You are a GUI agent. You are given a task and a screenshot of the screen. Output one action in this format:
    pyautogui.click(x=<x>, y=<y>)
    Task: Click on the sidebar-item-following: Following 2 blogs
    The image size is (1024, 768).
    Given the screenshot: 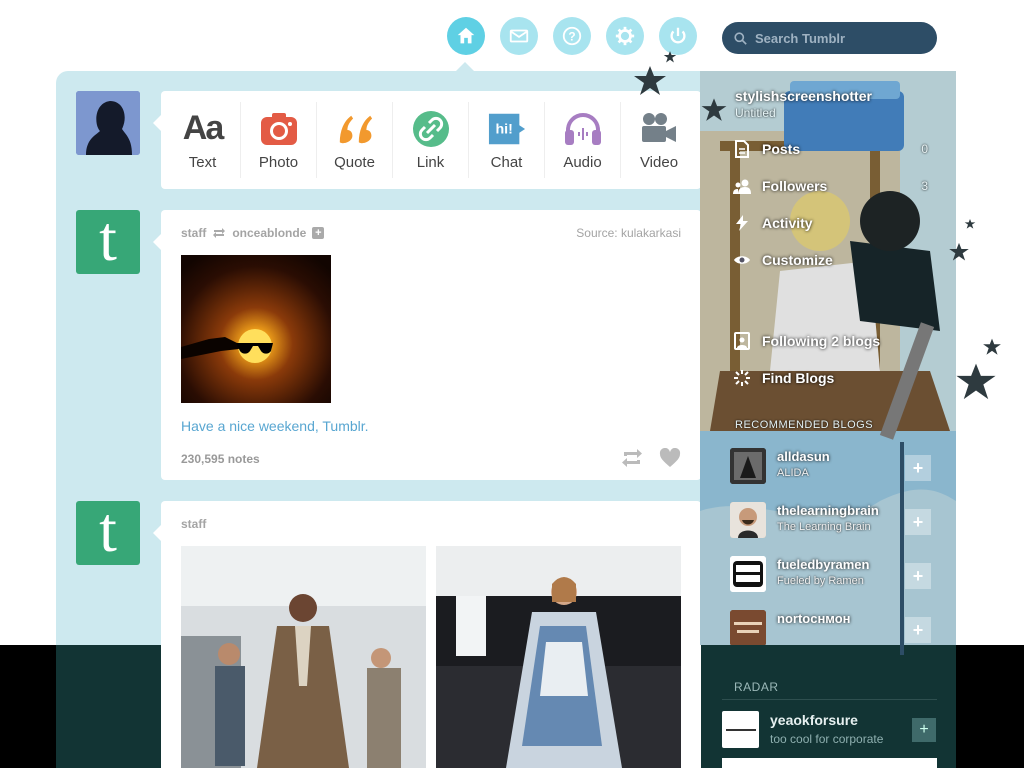 What is the action you would take?
    pyautogui.click(x=830, y=341)
    